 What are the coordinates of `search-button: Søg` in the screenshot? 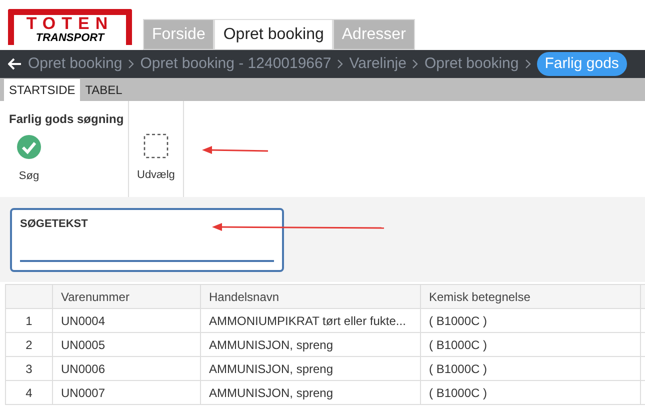 It's located at (29, 159).